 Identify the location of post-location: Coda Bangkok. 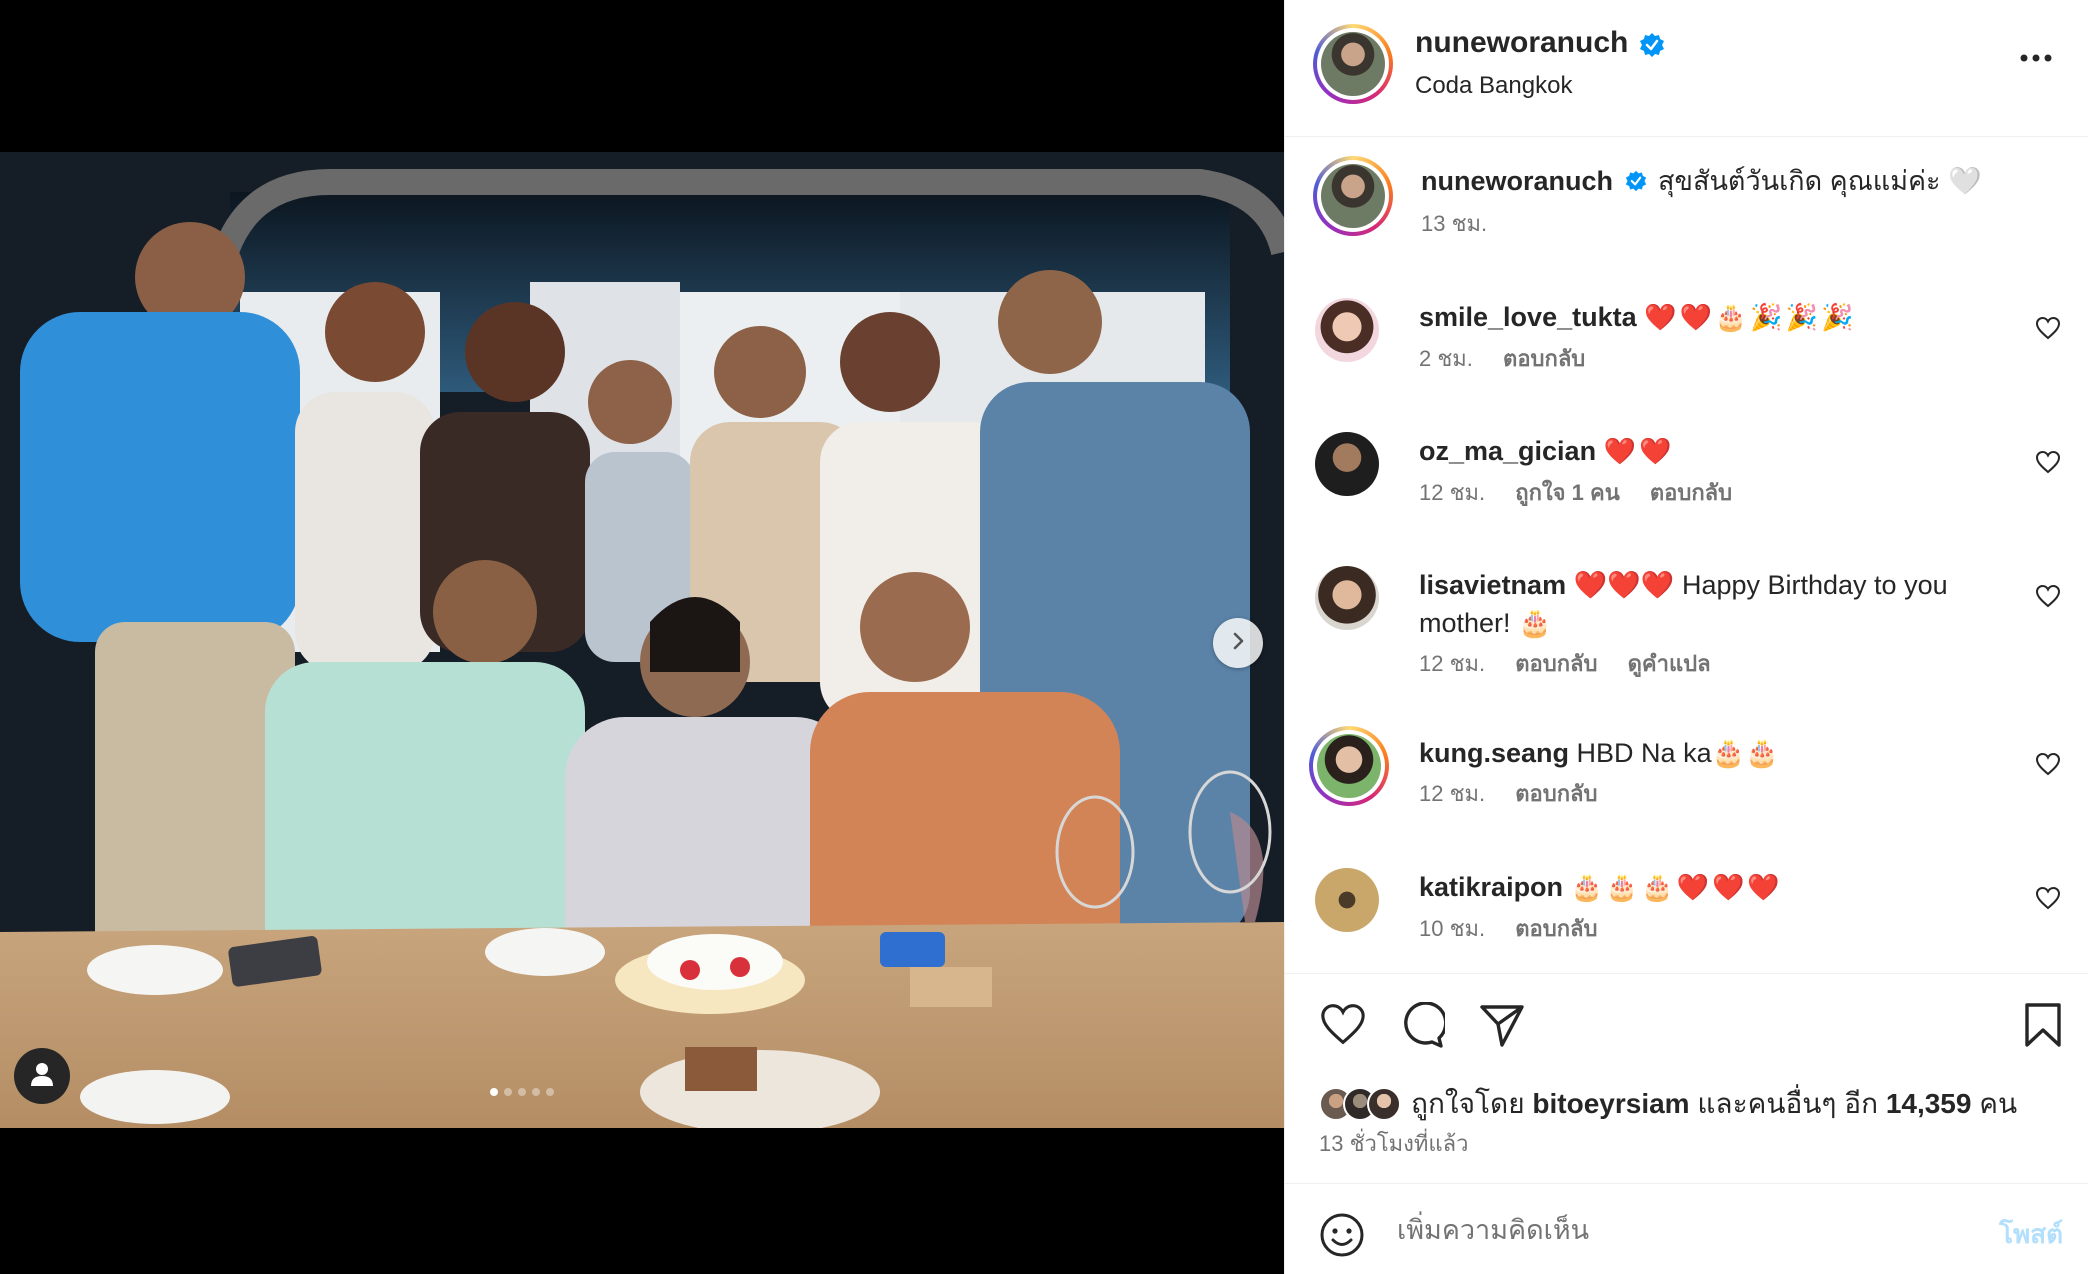
(1493, 86).